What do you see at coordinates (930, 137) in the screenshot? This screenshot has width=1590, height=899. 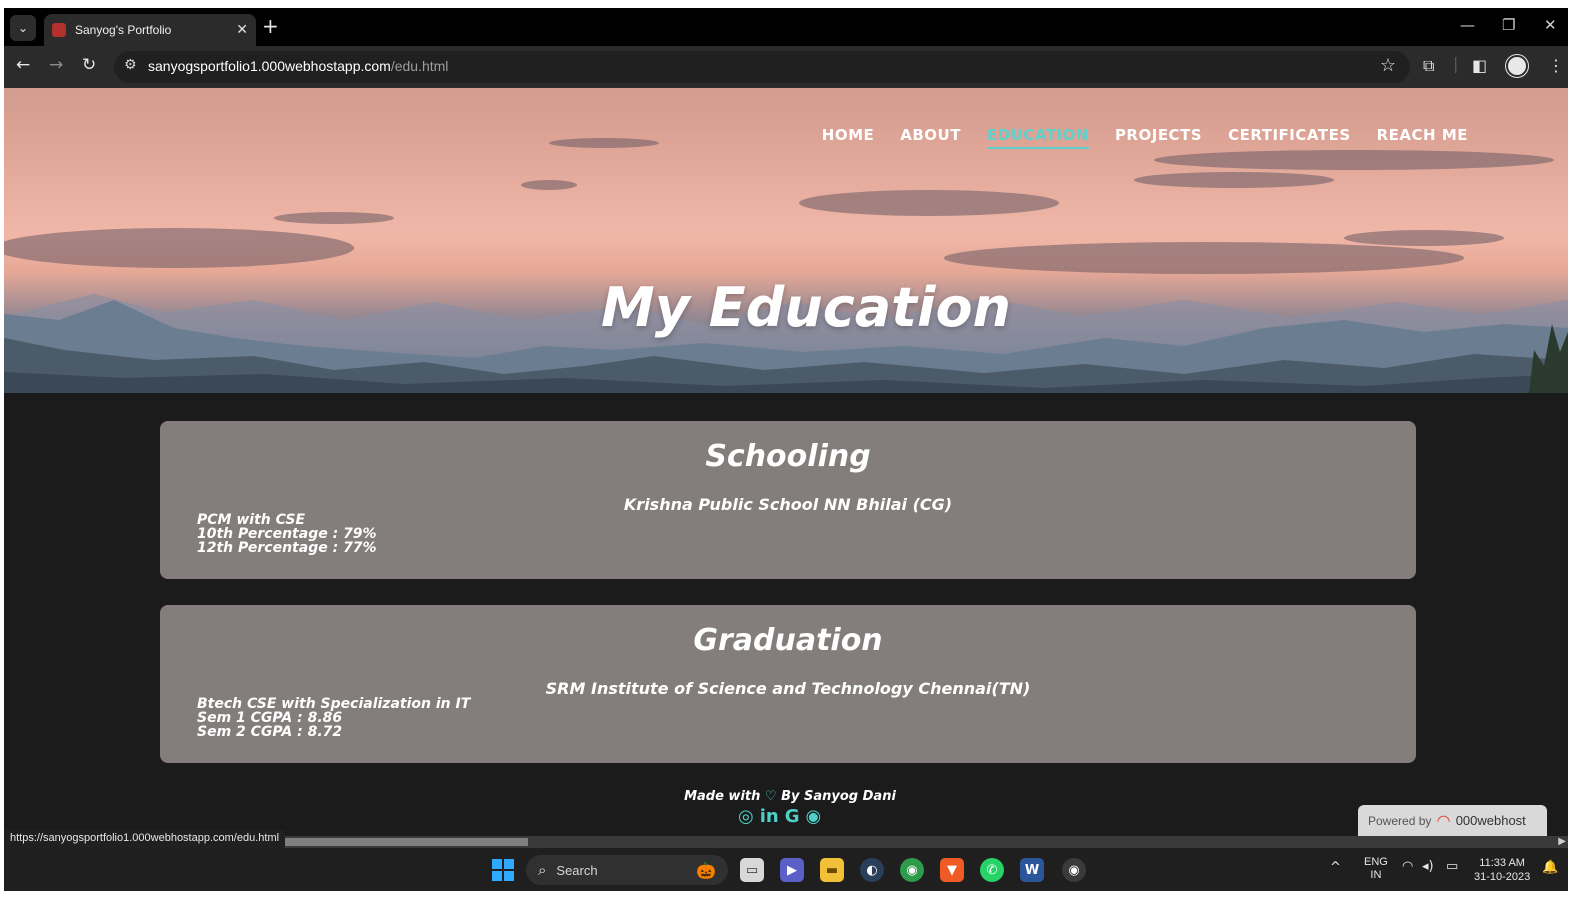 I see `nav-about: ABOUT` at bounding box center [930, 137].